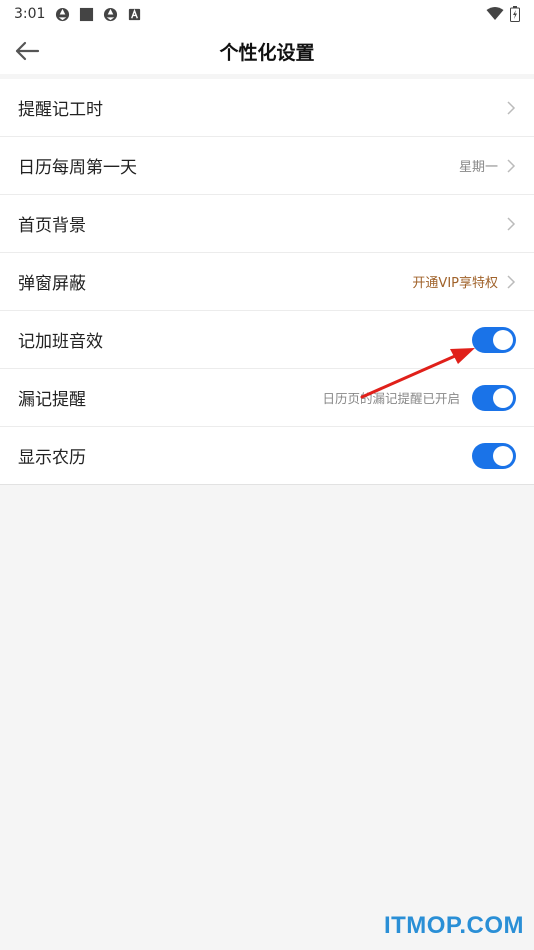 This screenshot has height=950, width=534. I want to click on status-bar: 3:01, so click(267, 14).